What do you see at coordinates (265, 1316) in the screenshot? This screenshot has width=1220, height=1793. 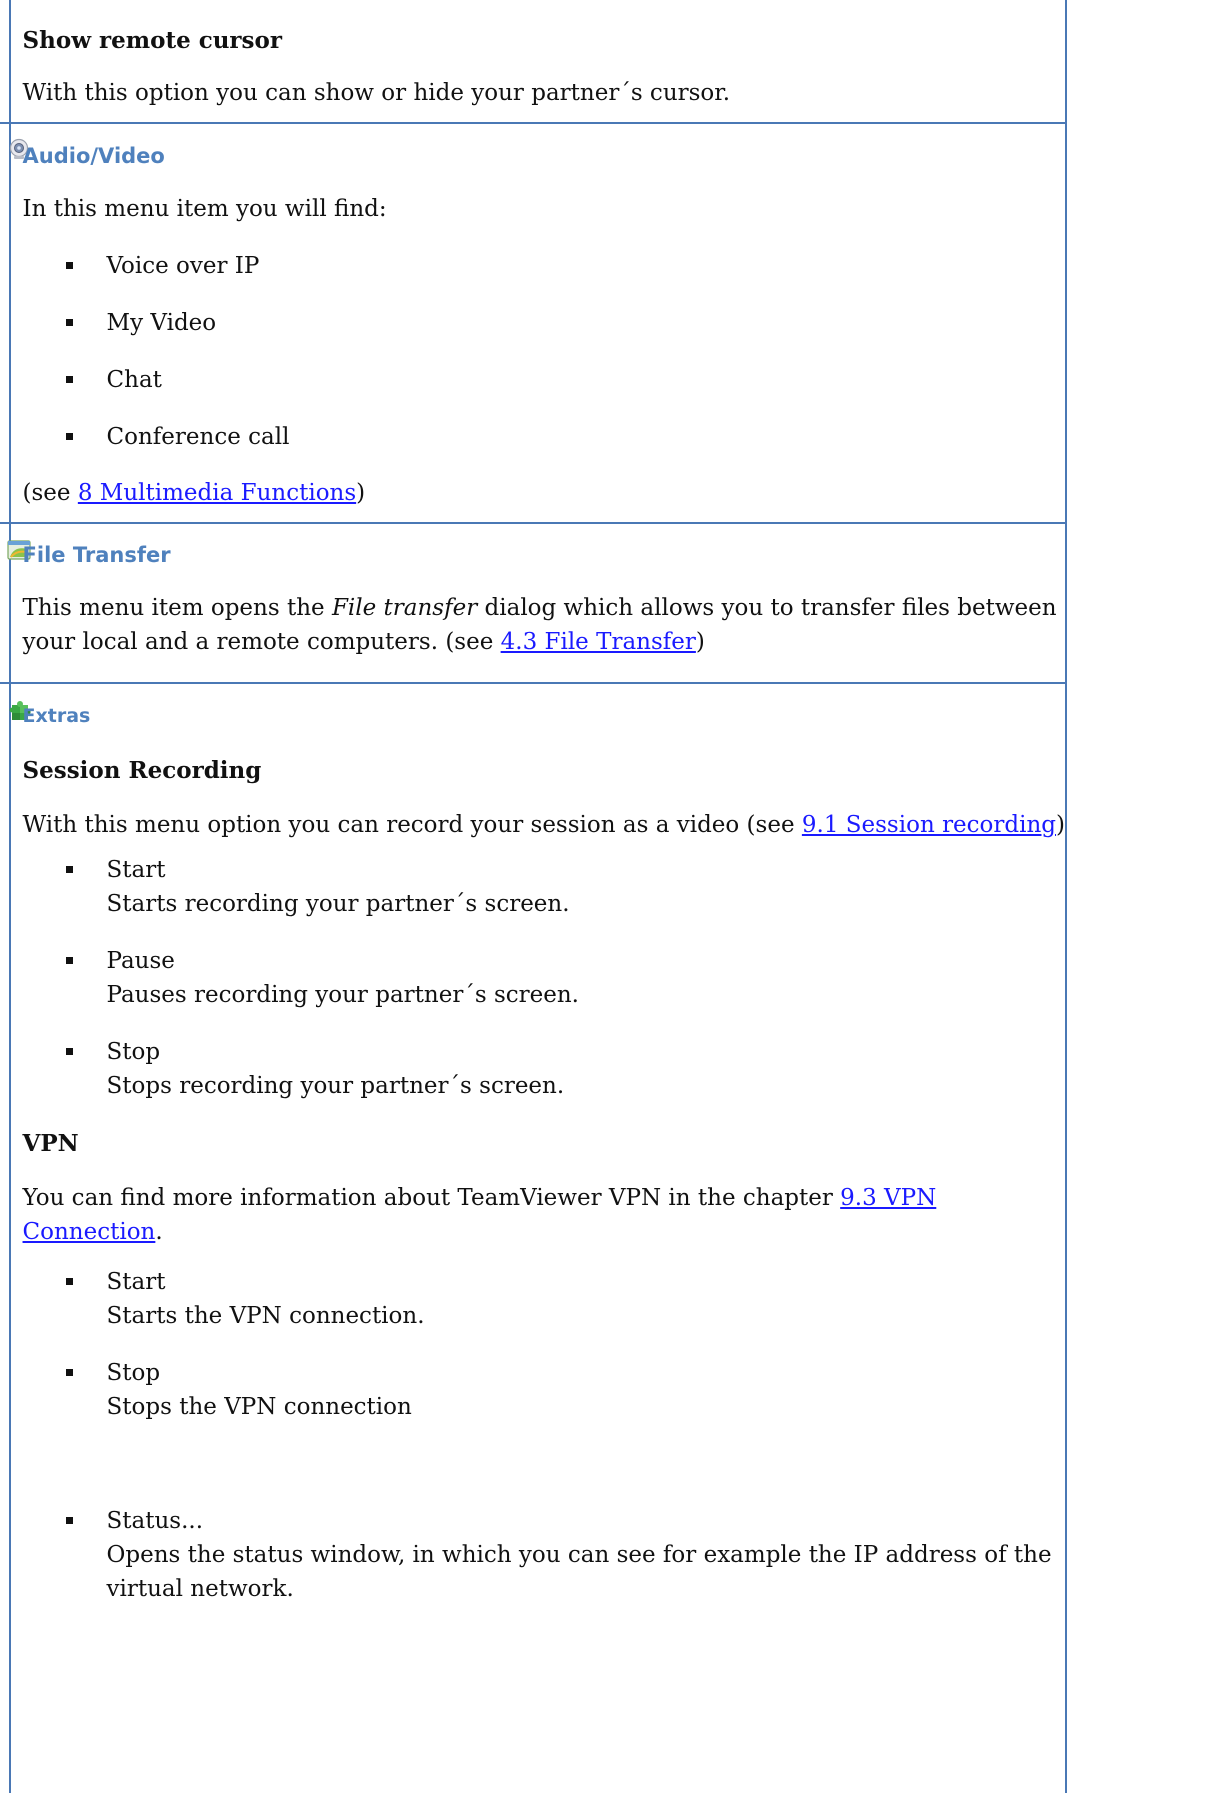 I see `item-desc: Starts the VPN connection.` at bounding box center [265, 1316].